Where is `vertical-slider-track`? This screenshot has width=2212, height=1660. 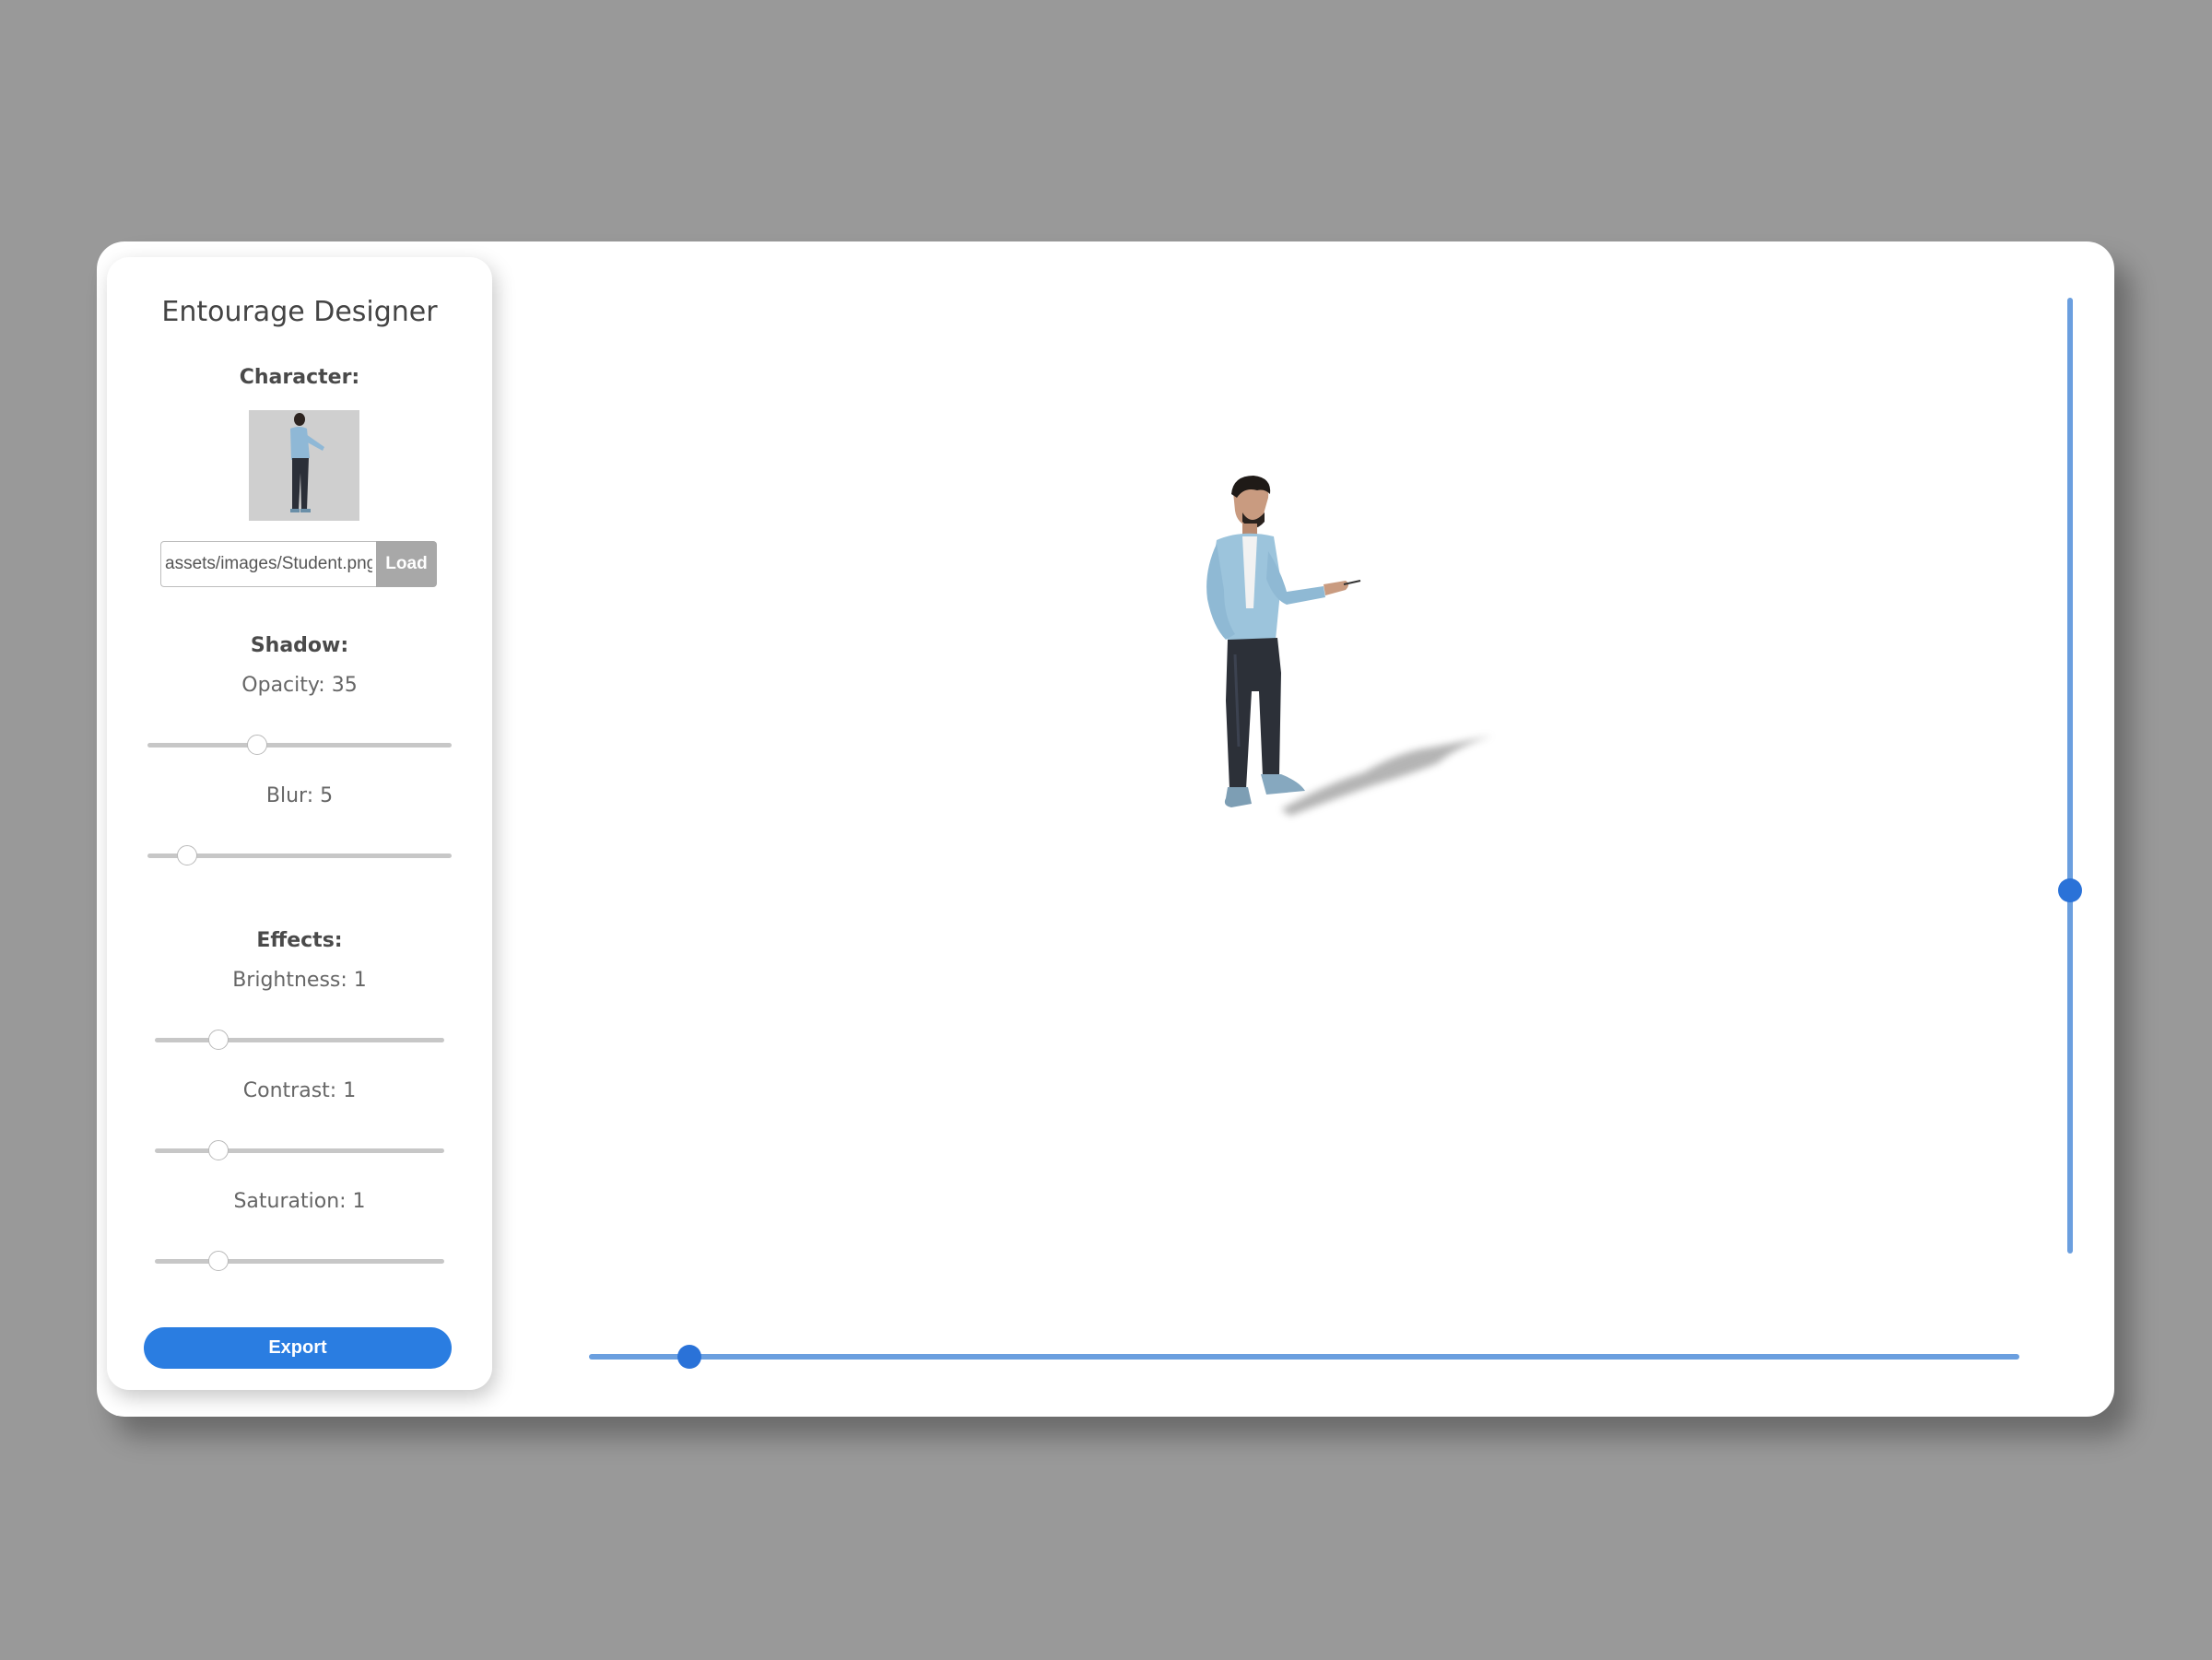
vertical-slider-track is located at coordinates (2070, 776).